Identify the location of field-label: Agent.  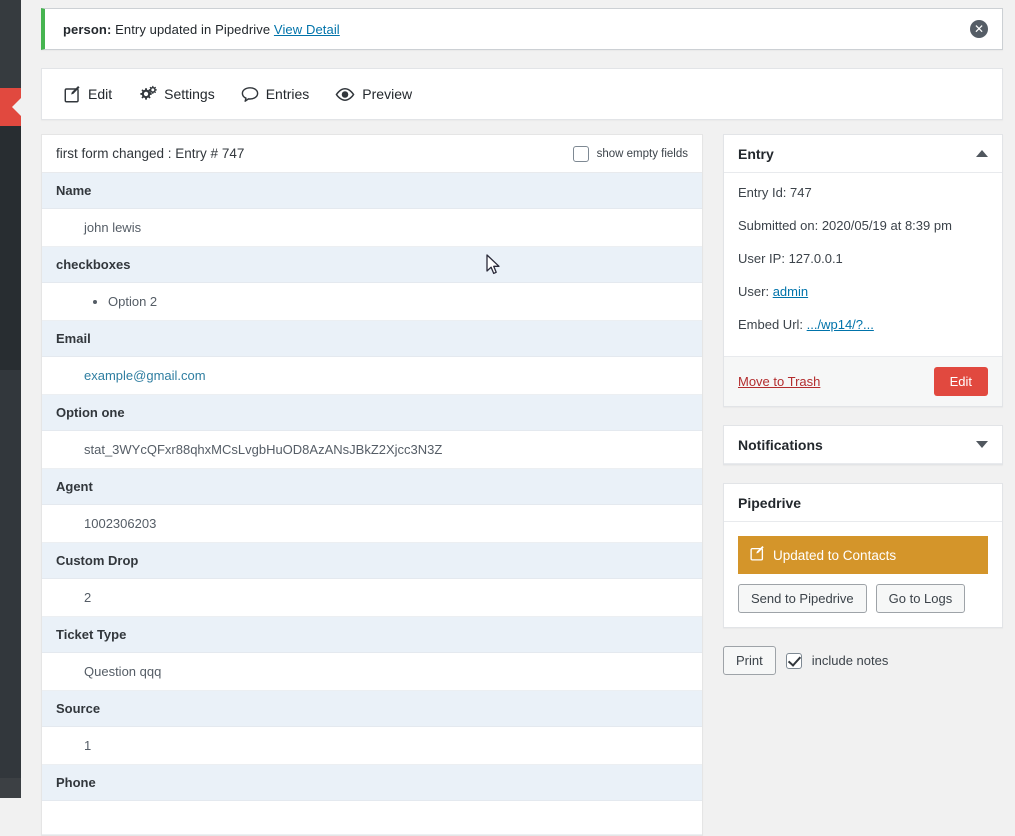
(372, 487).